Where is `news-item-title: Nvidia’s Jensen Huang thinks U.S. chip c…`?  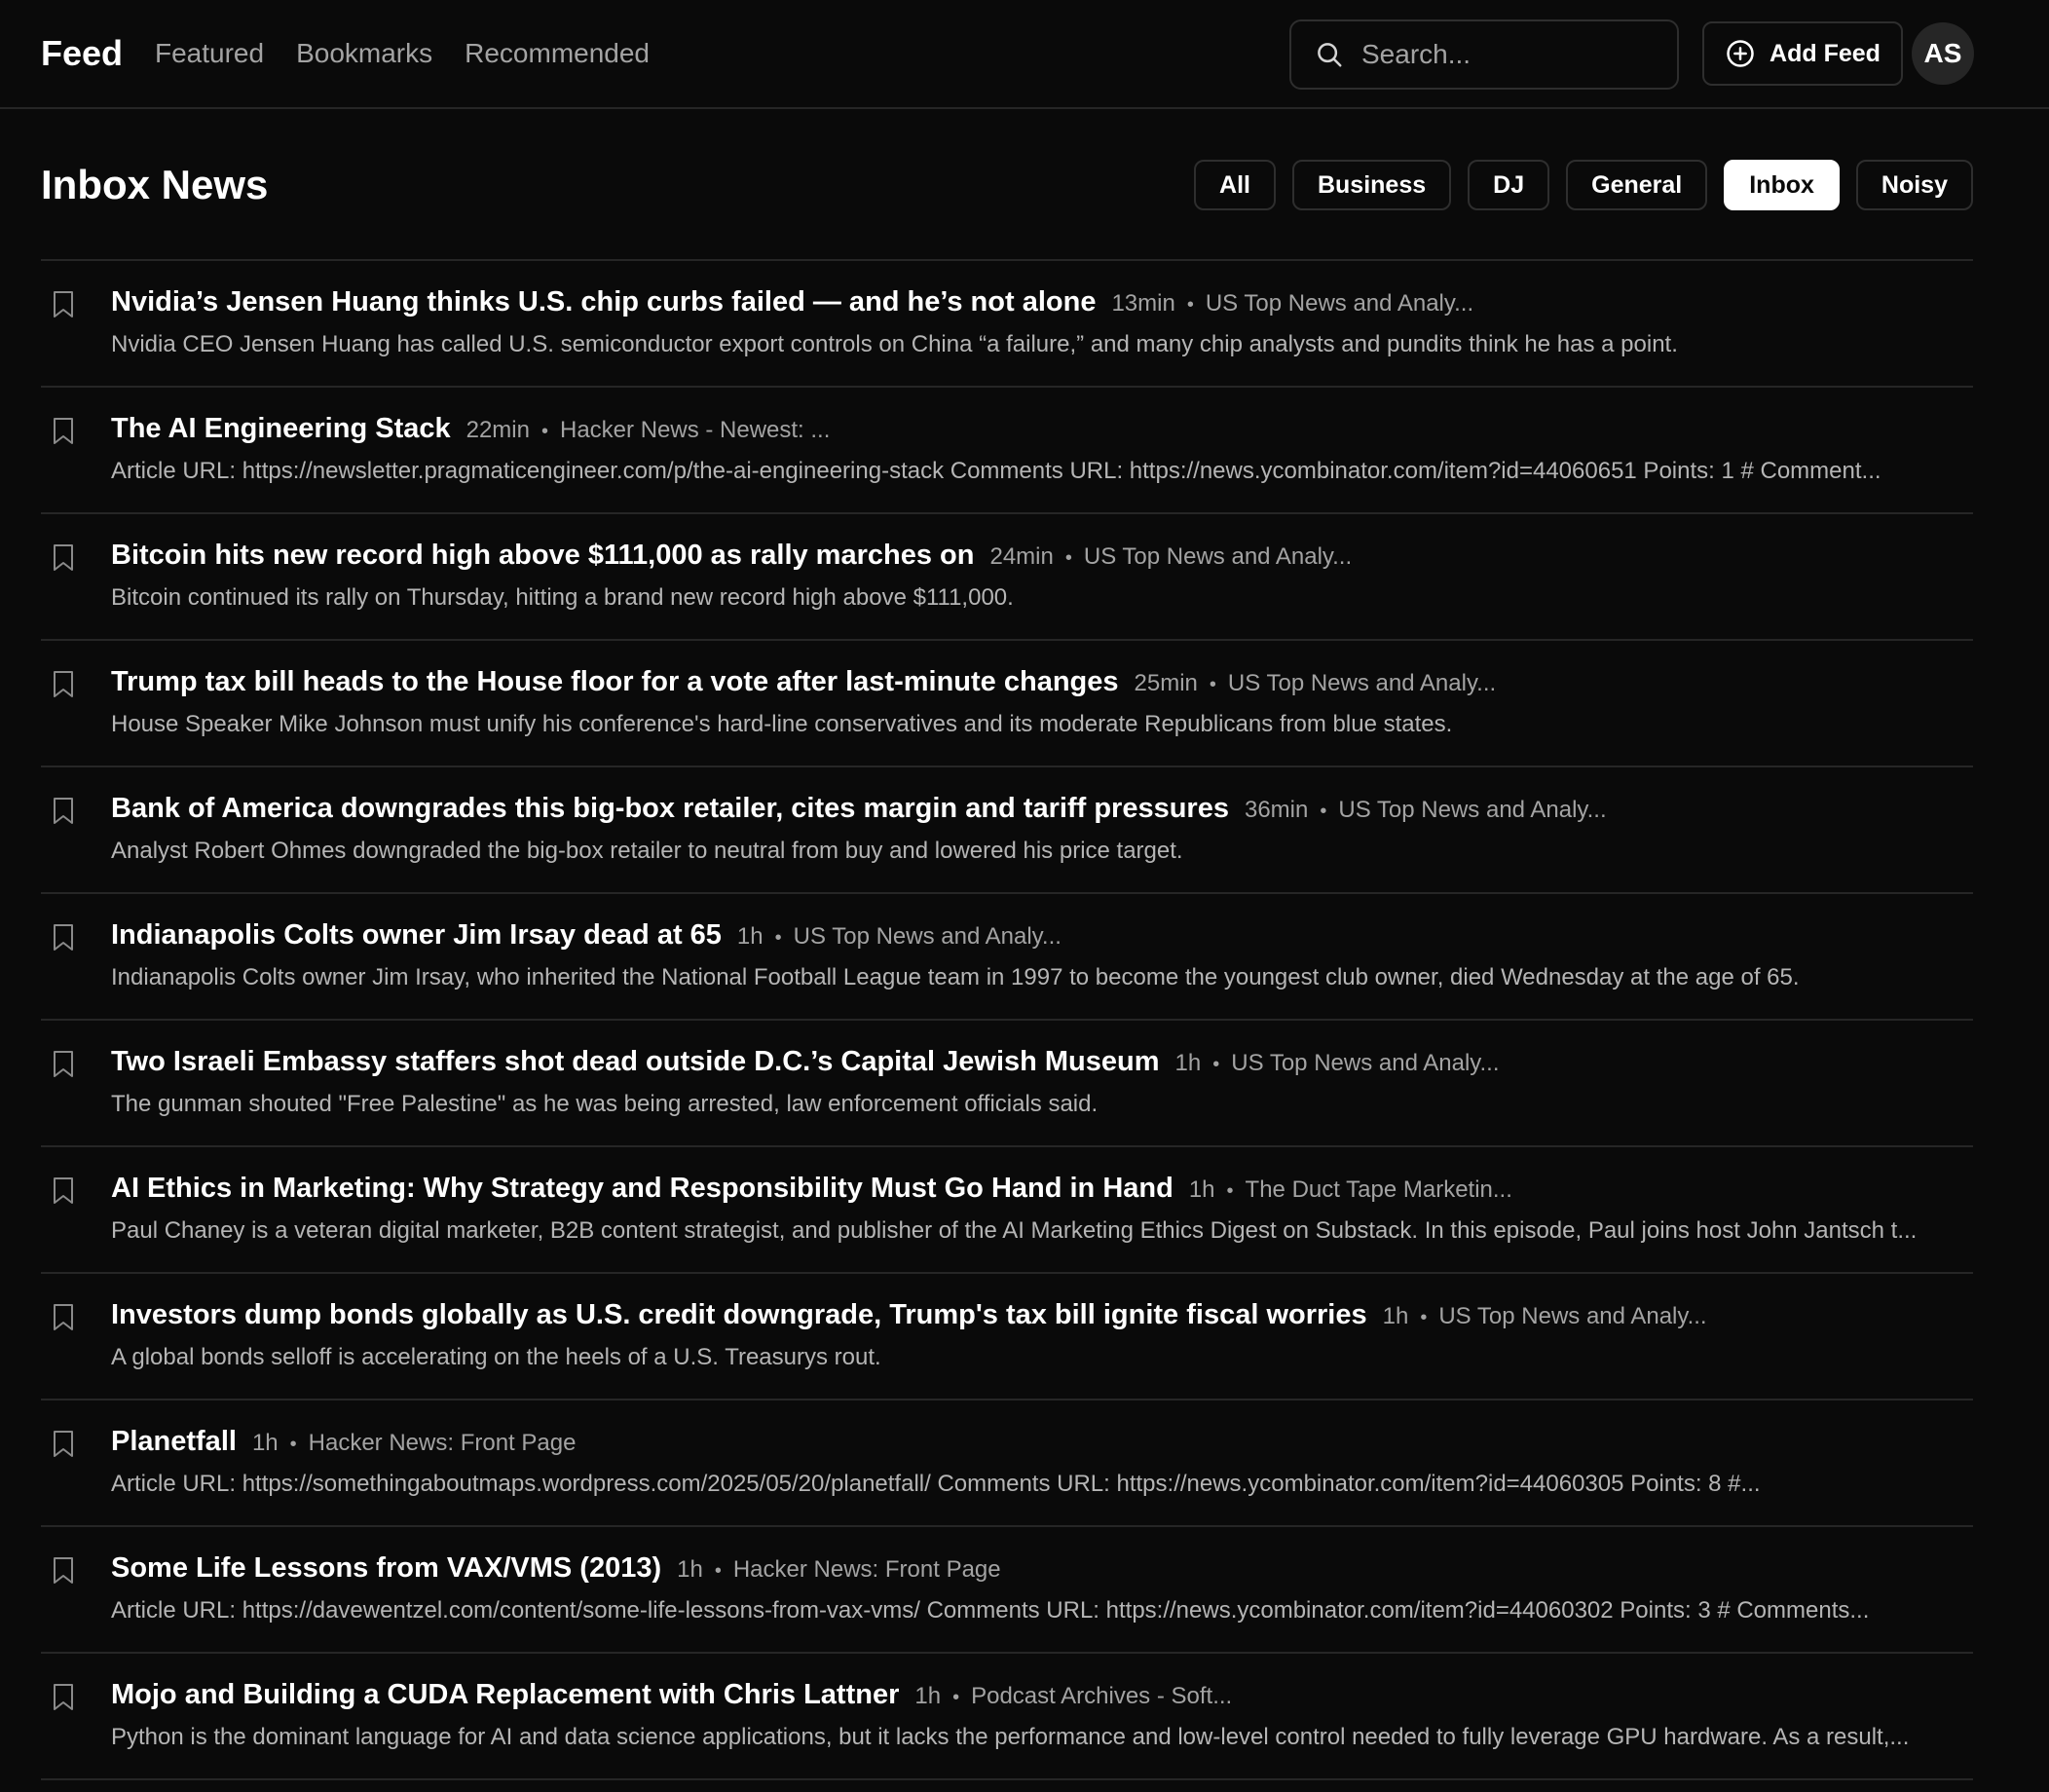
news-item-title: Nvidia’s Jensen Huang thinks U.S. chip c… is located at coordinates (603, 302).